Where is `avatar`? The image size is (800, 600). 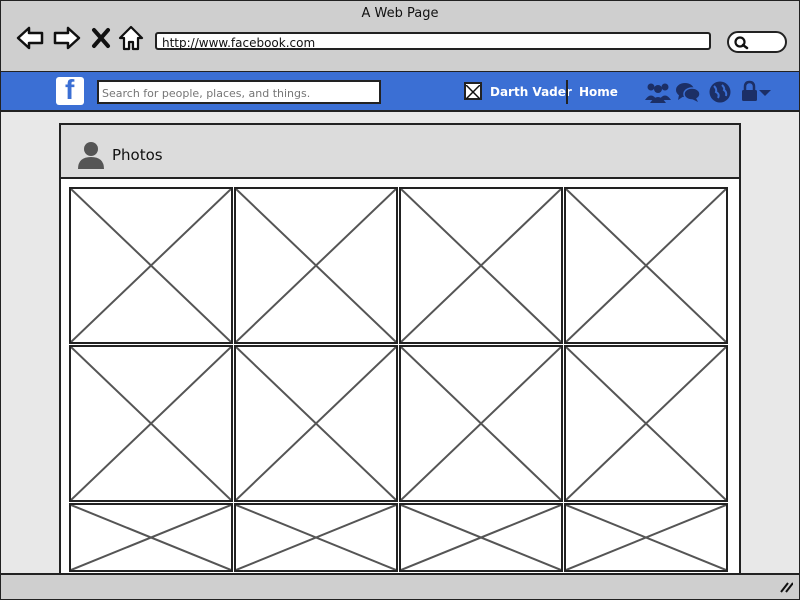 avatar is located at coordinates (473, 91).